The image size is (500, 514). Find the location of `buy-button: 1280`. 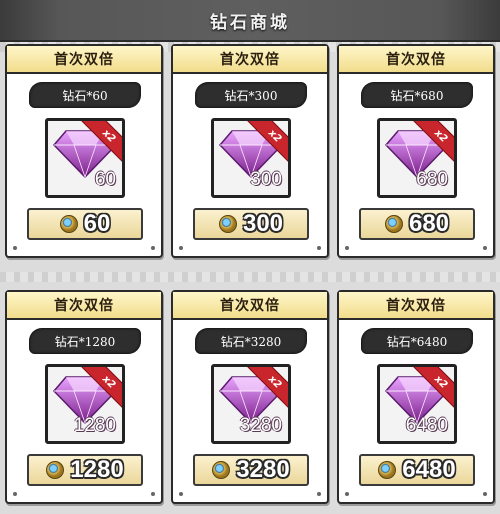

buy-button: 1280 is located at coordinates (85, 470).